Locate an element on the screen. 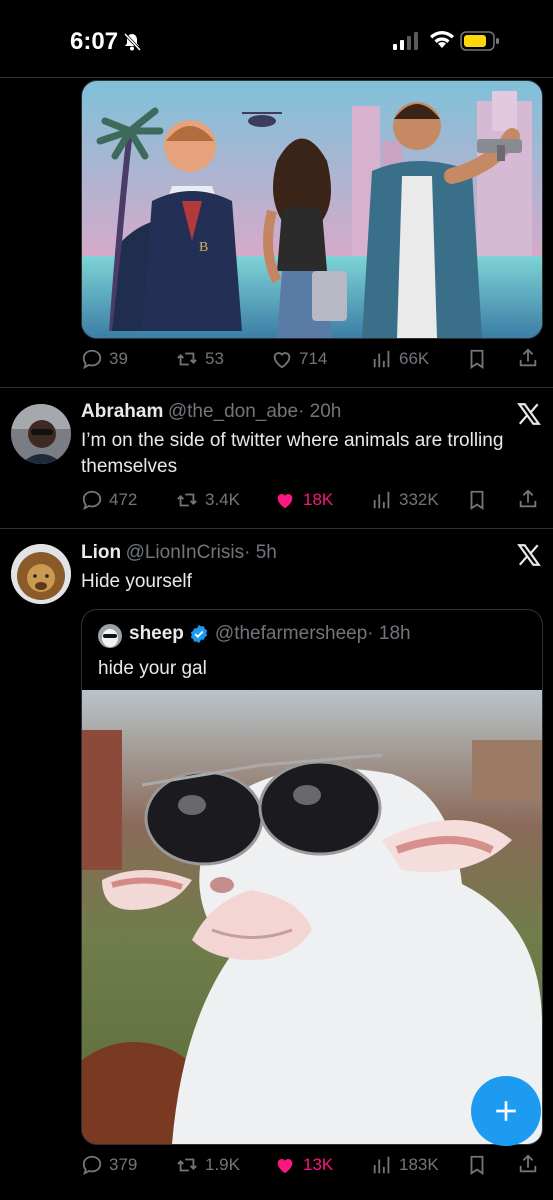 The width and height of the screenshot is (553, 1200). like-count: 13K is located at coordinates (318, 1164).